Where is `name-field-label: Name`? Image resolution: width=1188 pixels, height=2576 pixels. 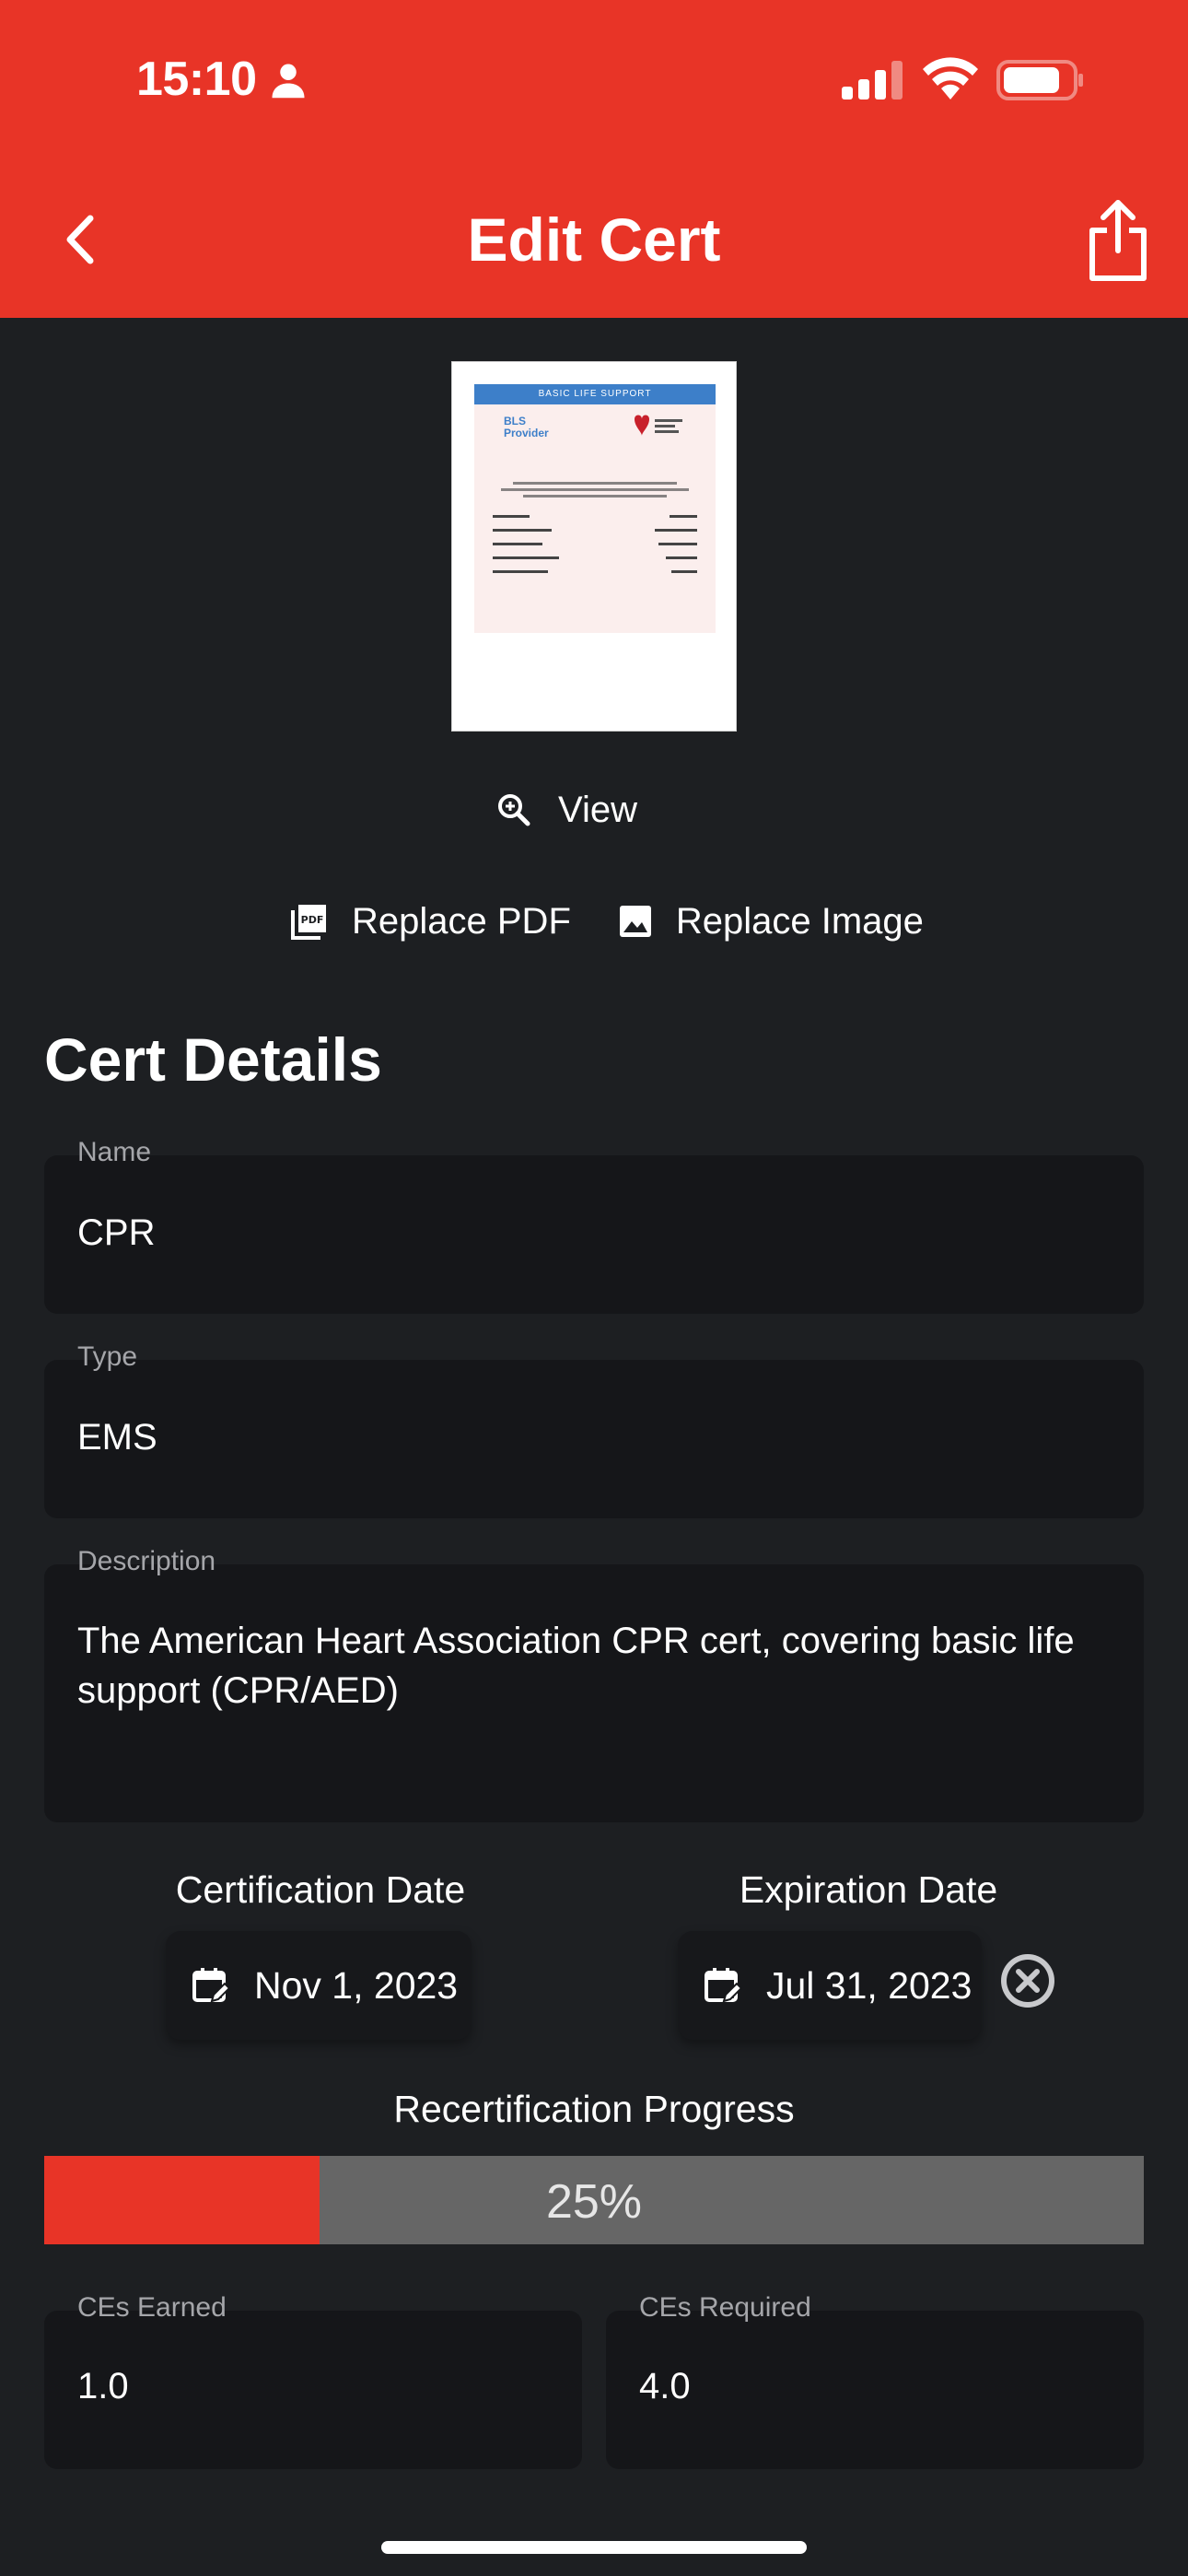 name-field-label: Name is located at coordinates (114, 1152).